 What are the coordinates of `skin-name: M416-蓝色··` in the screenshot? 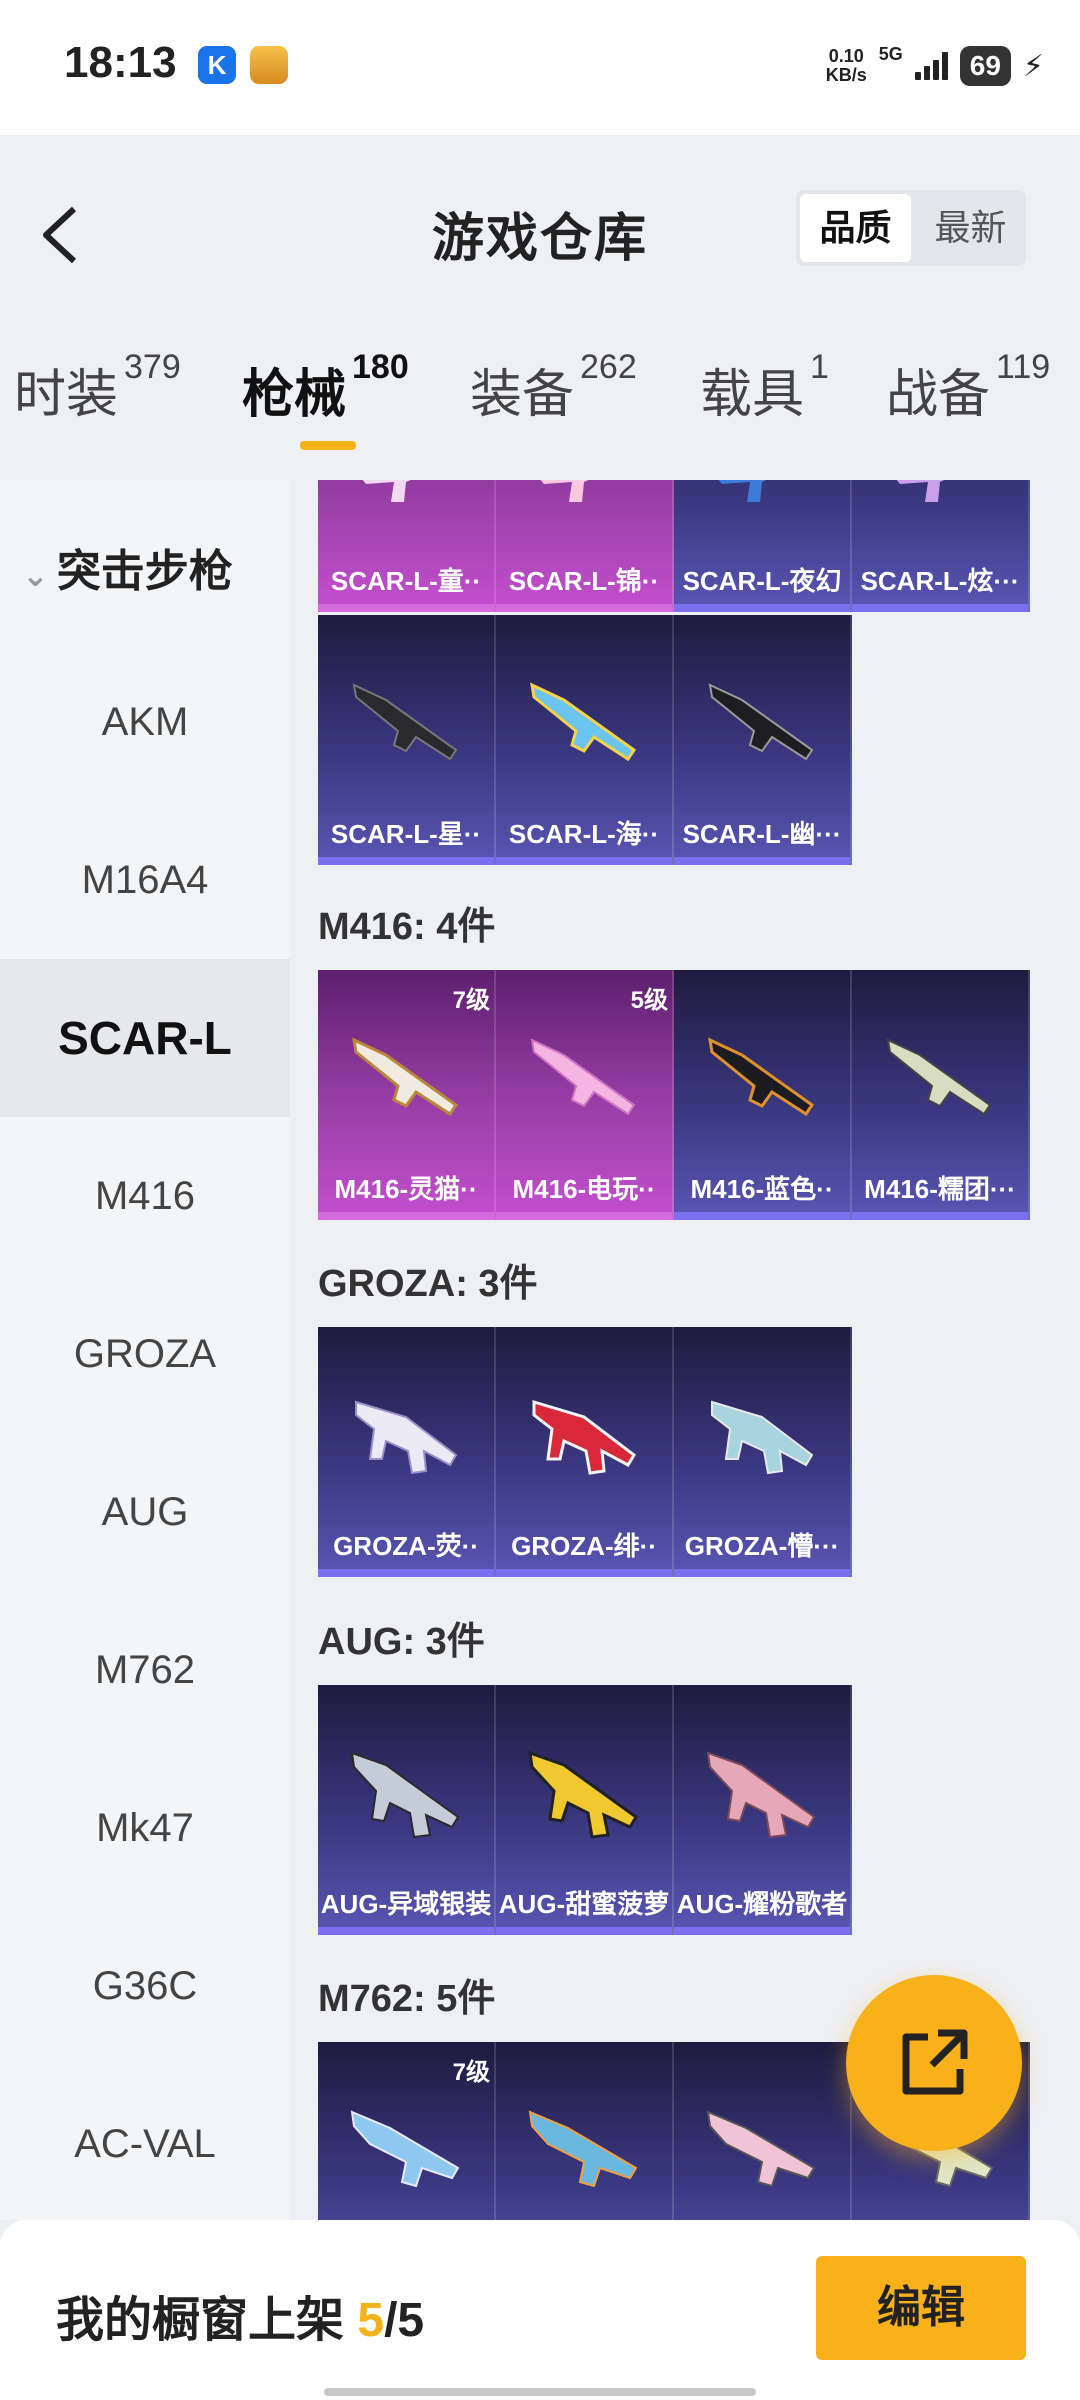 It's located at (762, 1189).